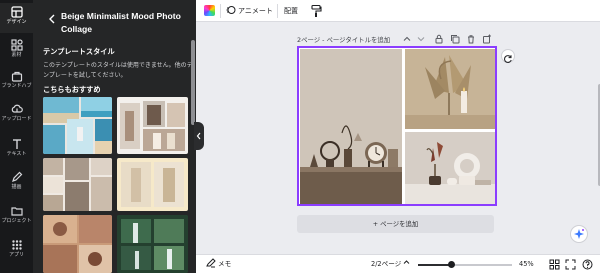 The height and width of the screenshot is (273, 600). What do you see at coordinates (16, 55) in the screenshot?
I see `rail-item-label: 素材` at bounding box center [16, 55].